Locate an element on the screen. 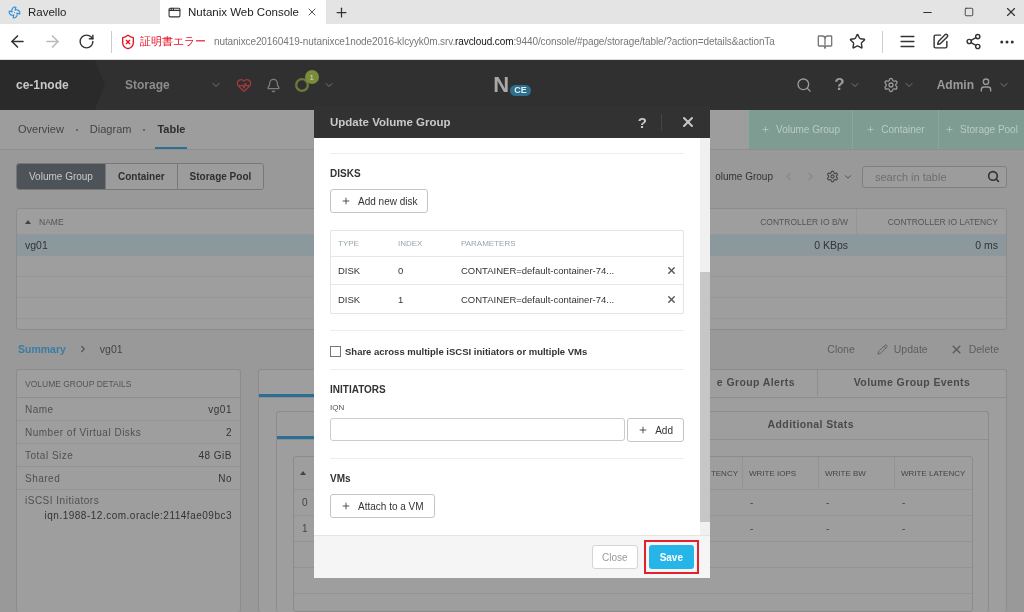 The height and width of the screenshot is (612, 1024). back-icon is located at coordinates (17, 41).